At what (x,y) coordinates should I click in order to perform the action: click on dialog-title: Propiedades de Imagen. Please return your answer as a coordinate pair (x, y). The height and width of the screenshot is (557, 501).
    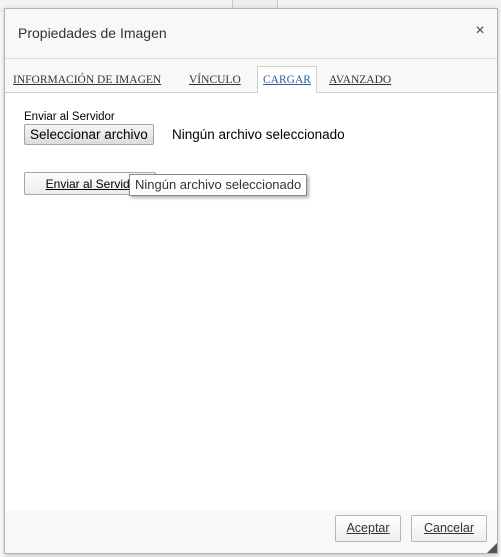
    Looking at the image, I should click on (92, 33).